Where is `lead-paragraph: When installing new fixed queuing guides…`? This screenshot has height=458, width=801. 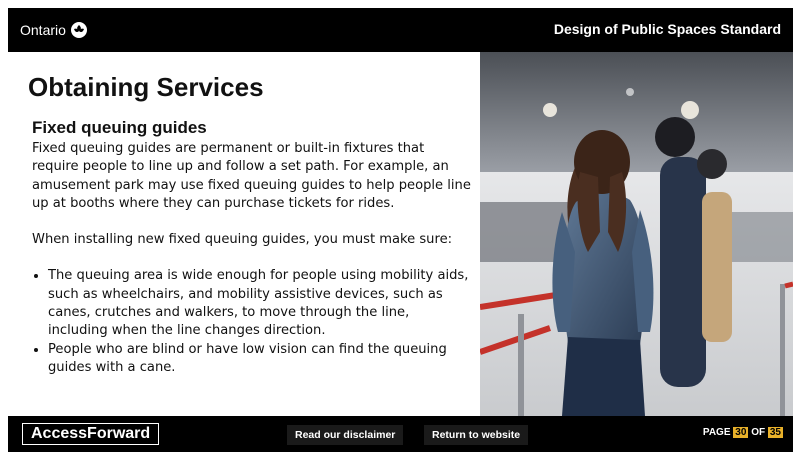 lead-paragraph: When installing new fixed queuing guides… is located at coordinates (242, 240).